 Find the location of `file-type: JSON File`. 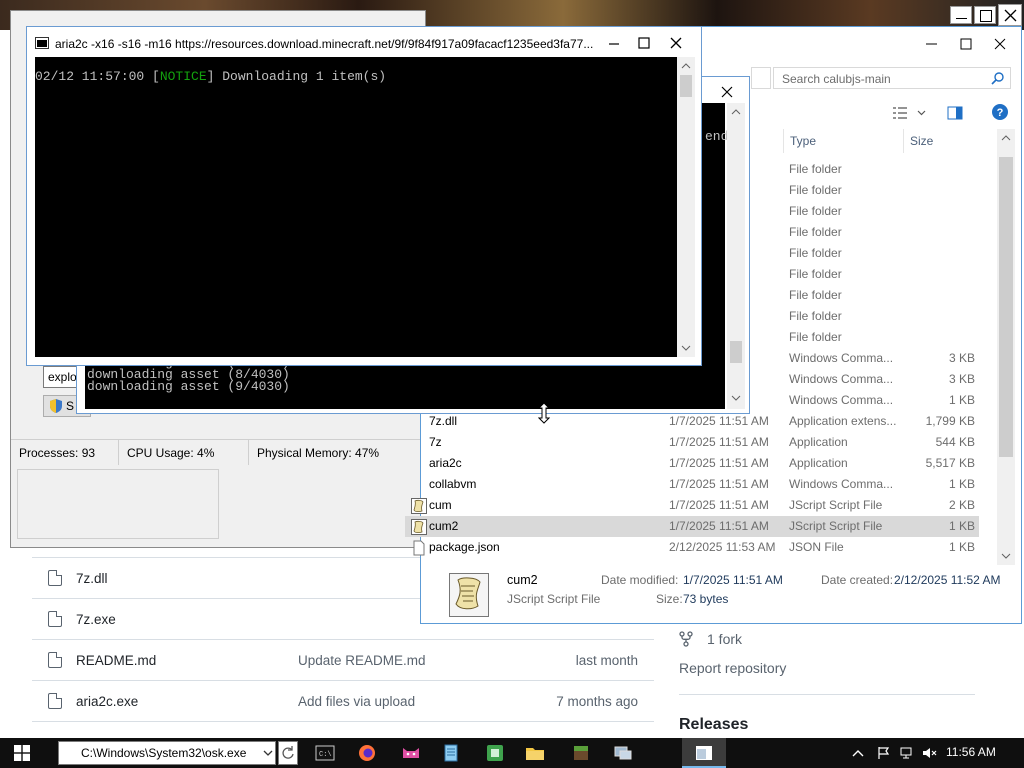

file-type: JSON File is located at coordinates (816, 547).